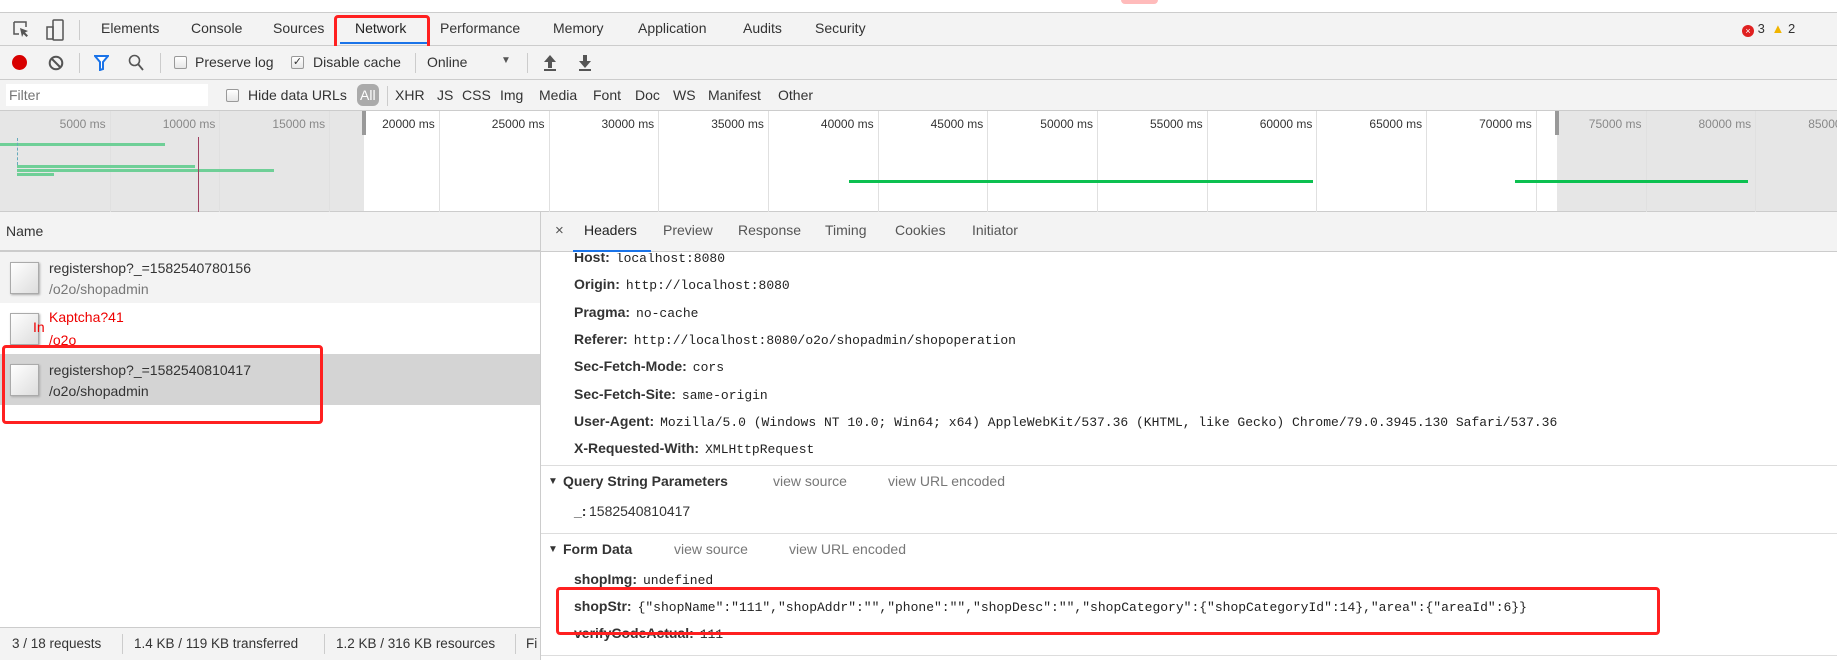 This screenshot has width=1837, height=660. What do you see at coordinates (476, 95) in the screenshot?
I see `filter-type-css: CSS` at bounding box center [476, 95].